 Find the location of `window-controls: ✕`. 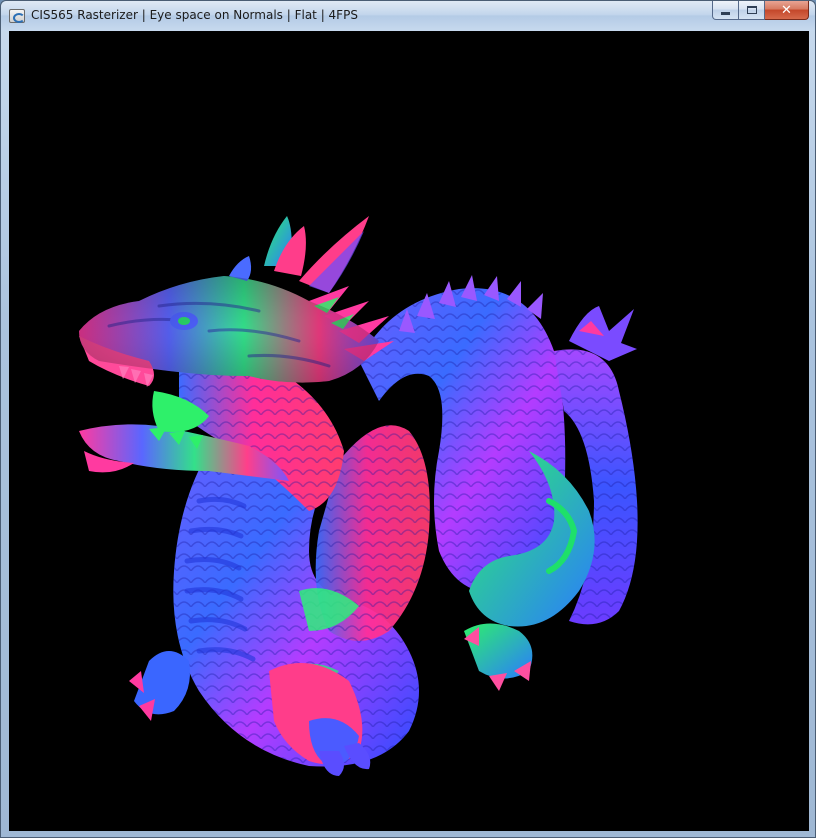

window-controls: ✕ is located at coordinates (760, 11).